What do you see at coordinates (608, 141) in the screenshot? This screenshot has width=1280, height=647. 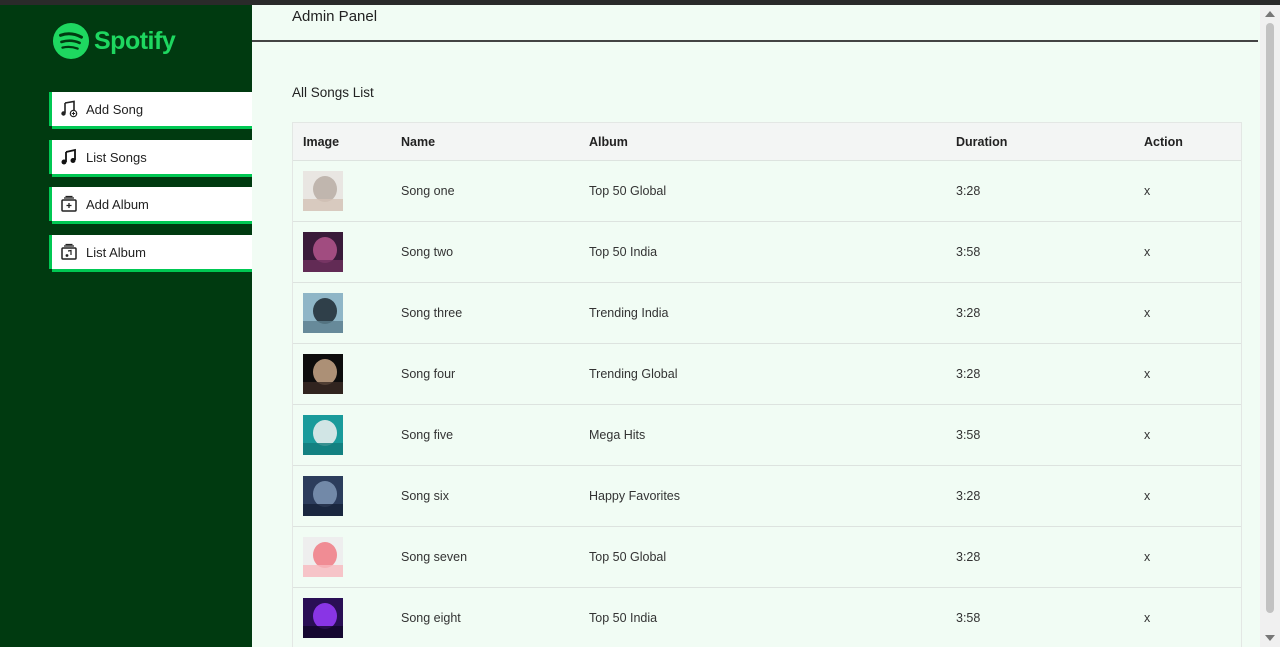 I see `column-header-album: Album` at bounding box center [608, 141].